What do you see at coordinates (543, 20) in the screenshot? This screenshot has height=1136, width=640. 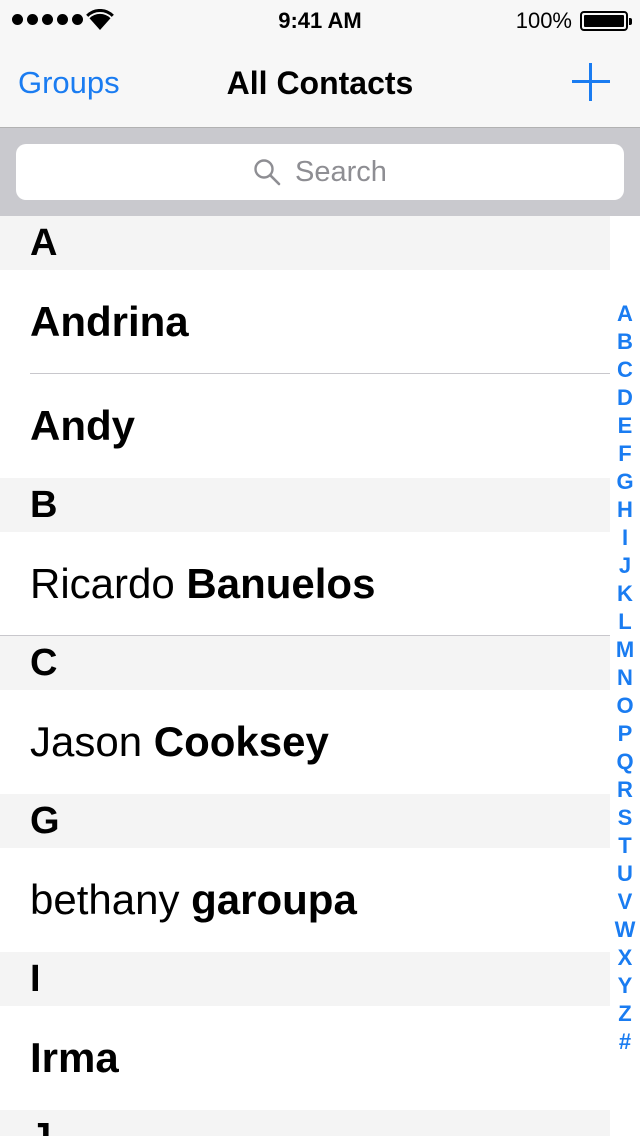 I see `battery-percentage: 100%` at bounding box center [543, 20].